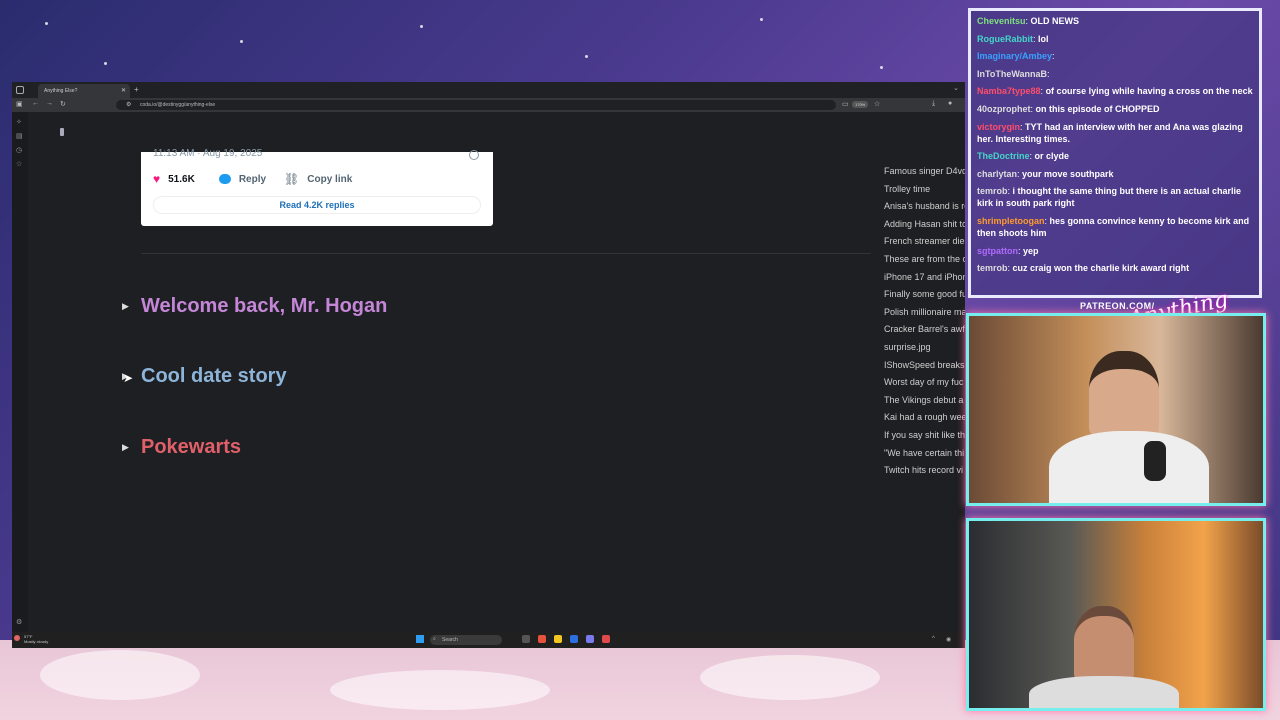 This screenshot has width=1280, height=720. I want to click on heart-icon: ♥, so click(156, 179).